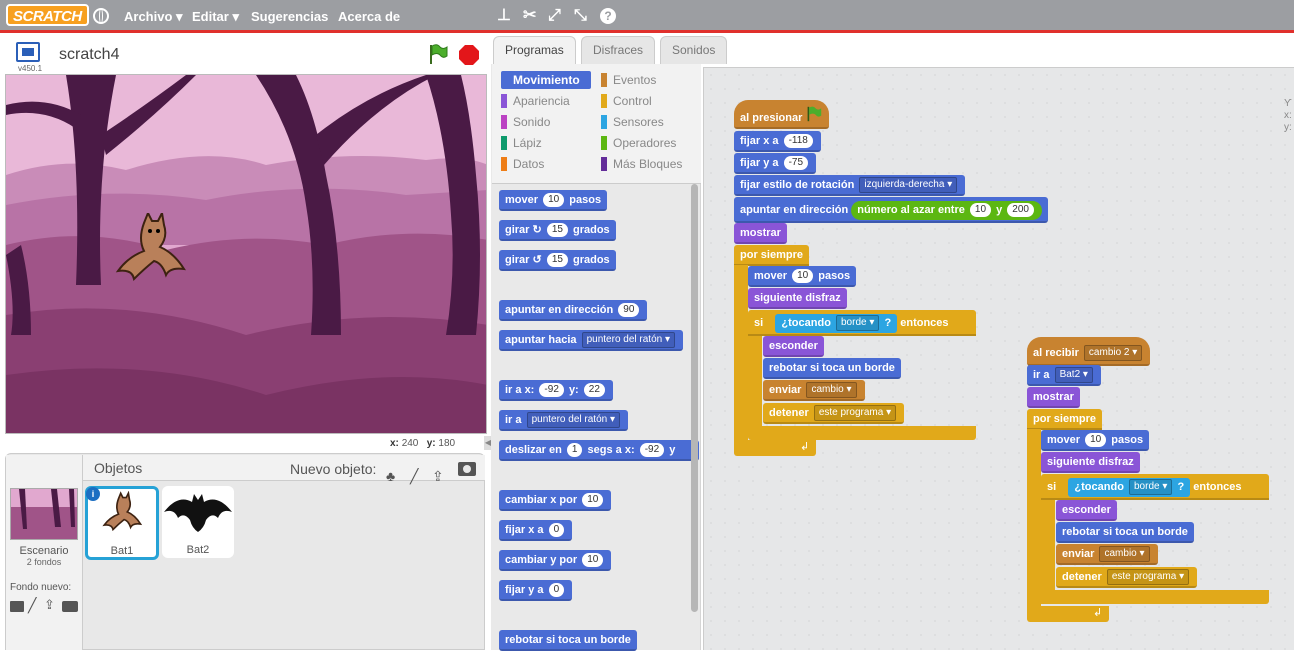 The image size is (1294, 651). Describe the element at coordinates (525, 122) in the screenshot. I see `category-sonido: Sonido` at that location.